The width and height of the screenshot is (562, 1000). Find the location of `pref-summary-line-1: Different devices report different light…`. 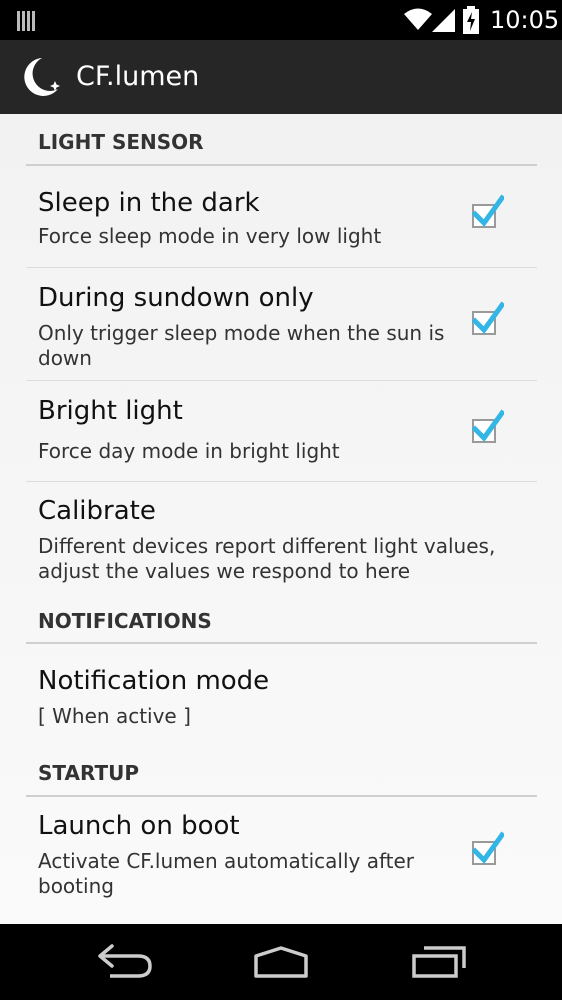

pref-summary-line-1: Different devices report different light… is located at coordinates (267, 546).